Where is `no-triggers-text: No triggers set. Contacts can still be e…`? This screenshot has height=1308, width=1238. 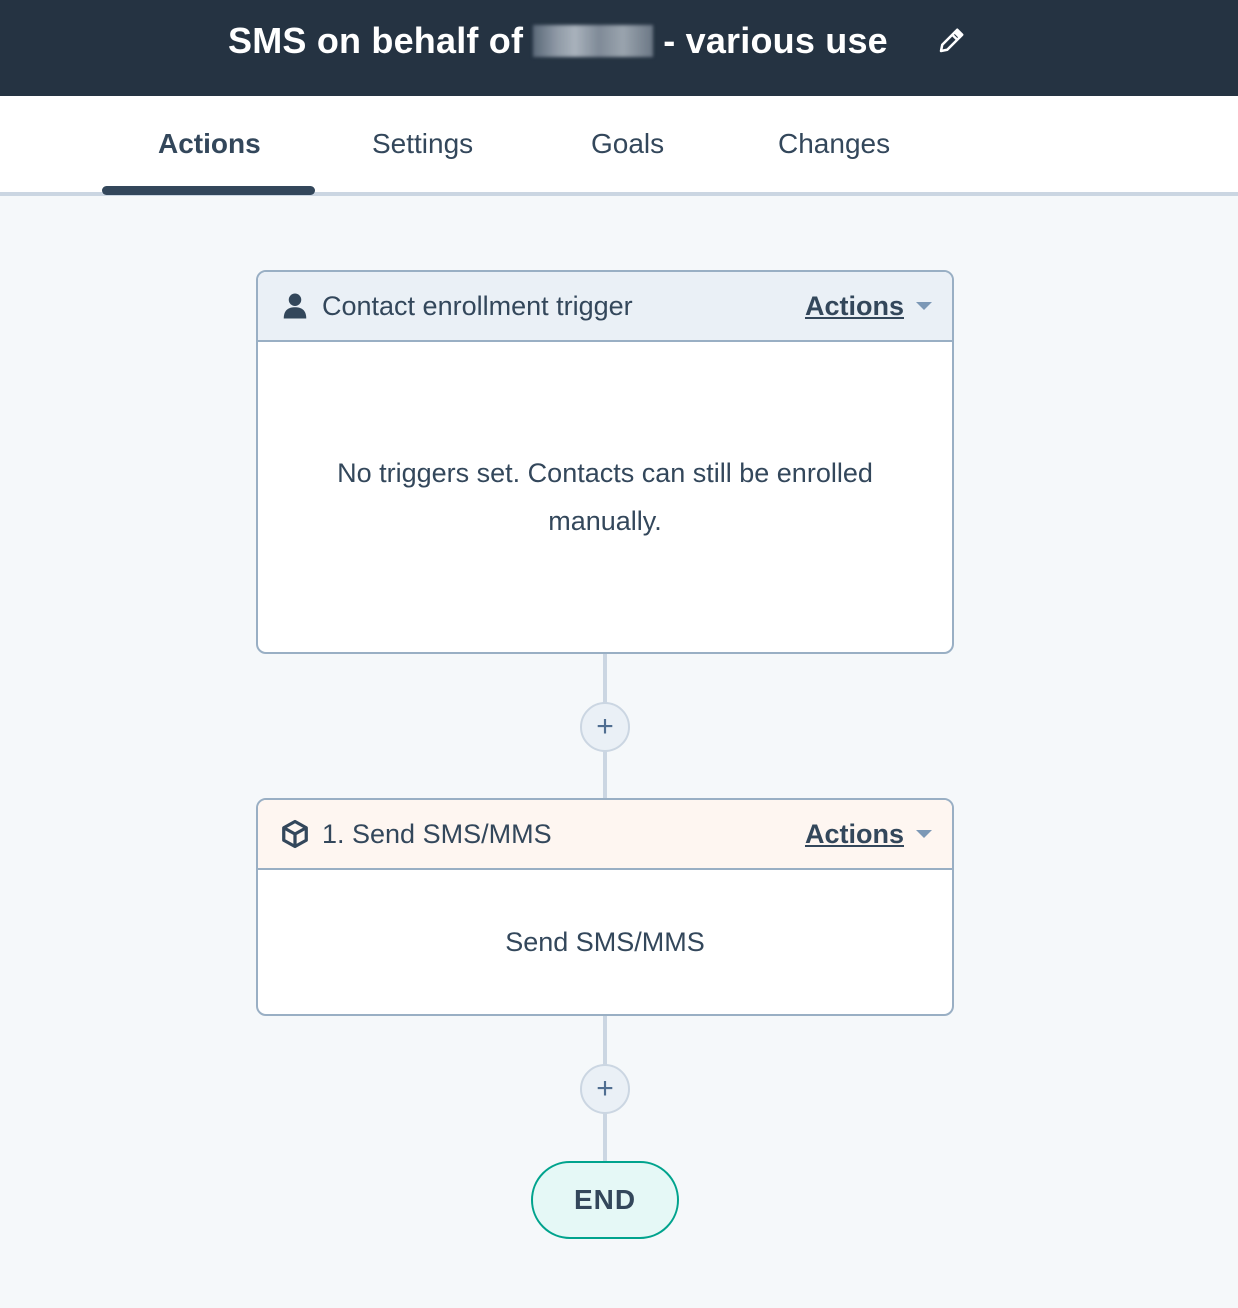 no-triggers-text: No triggers set. Contacts can still be e… is located at coordinates (605, 473).